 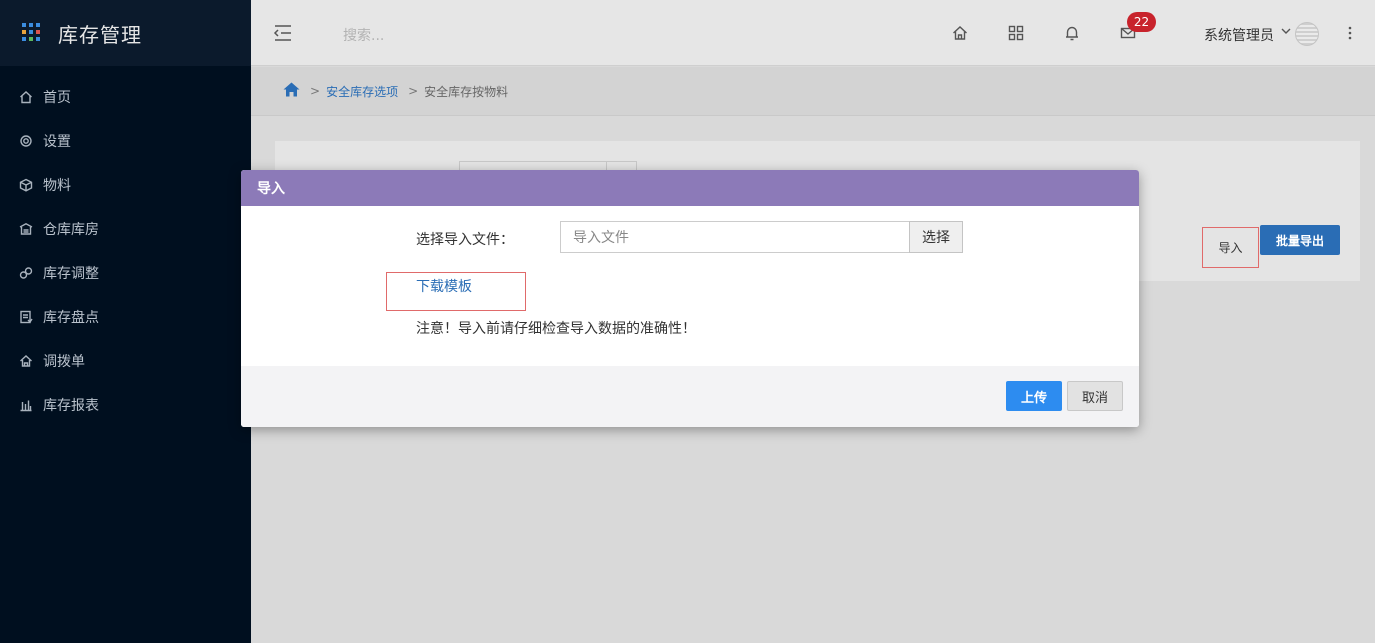 I want to click on file-path-input: 导入文件, so click(x=735, y=237).